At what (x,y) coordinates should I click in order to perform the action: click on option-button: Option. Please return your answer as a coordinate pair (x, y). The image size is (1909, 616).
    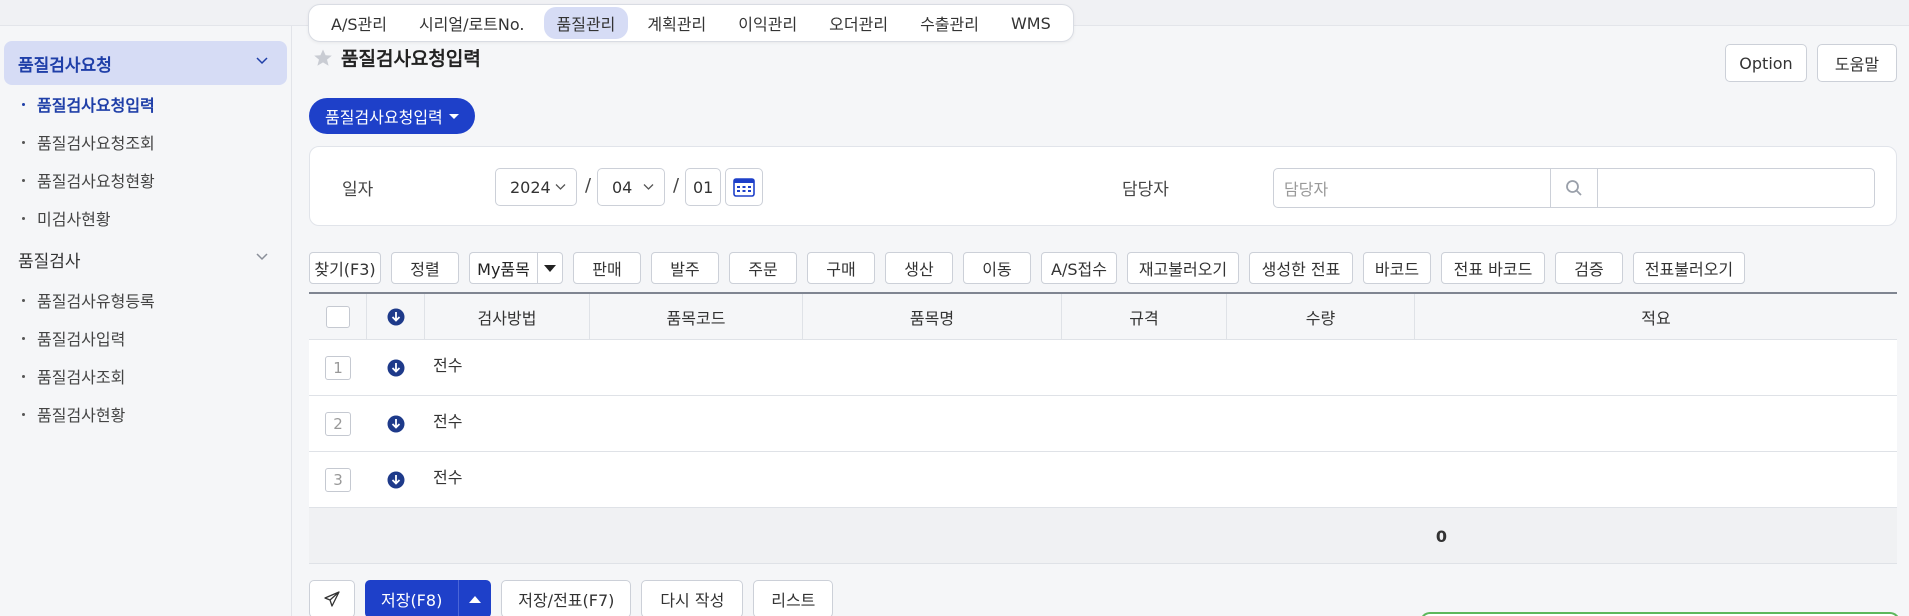
    Looking at the image, I should click on (1766, 63).